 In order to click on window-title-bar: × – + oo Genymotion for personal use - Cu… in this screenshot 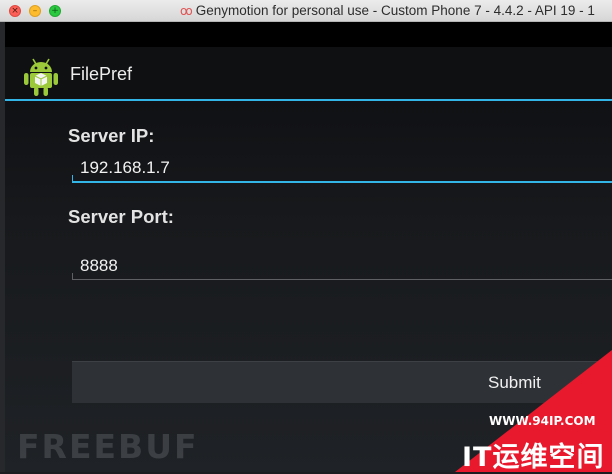, I will do `click(306, 11)`.